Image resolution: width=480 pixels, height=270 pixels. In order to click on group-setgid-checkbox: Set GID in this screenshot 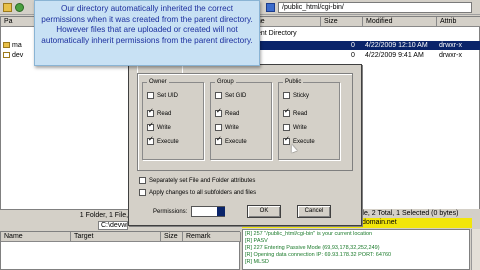, I will do `click(230, 96)`.